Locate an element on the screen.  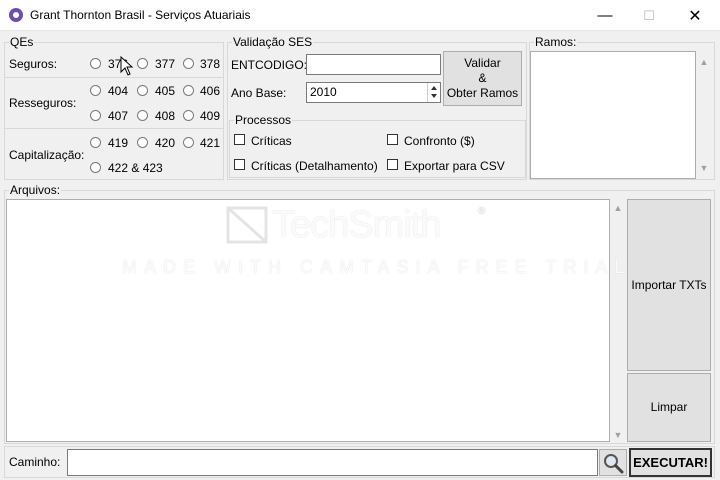
radio-qe-378-label: 378 is located at coordinates (210, 64).